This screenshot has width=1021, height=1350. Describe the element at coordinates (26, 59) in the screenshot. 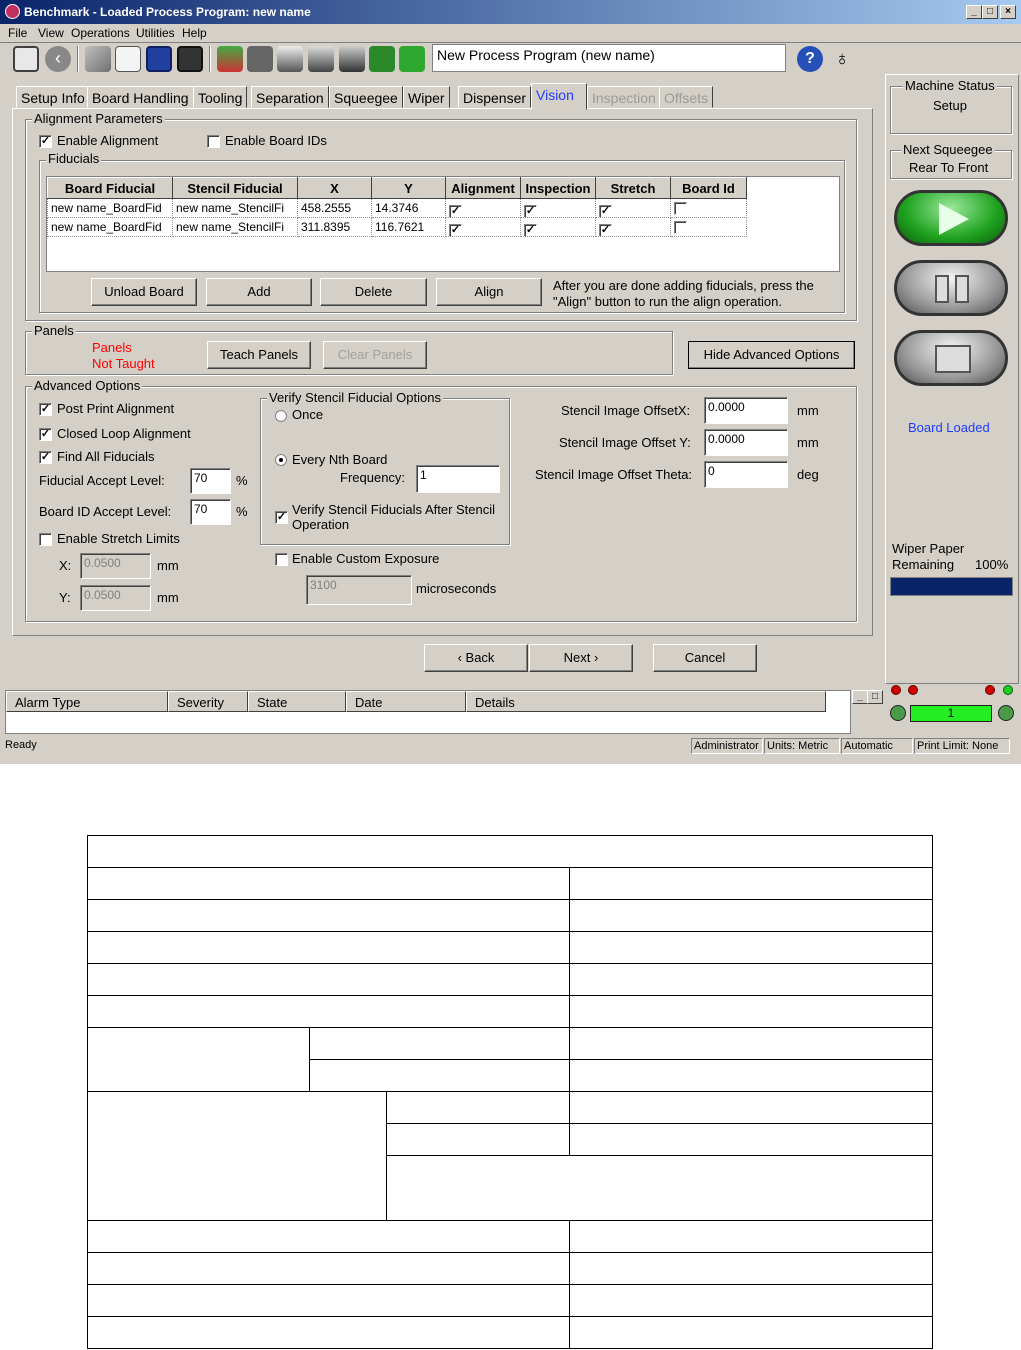

I see `monitor-icon` at that location.